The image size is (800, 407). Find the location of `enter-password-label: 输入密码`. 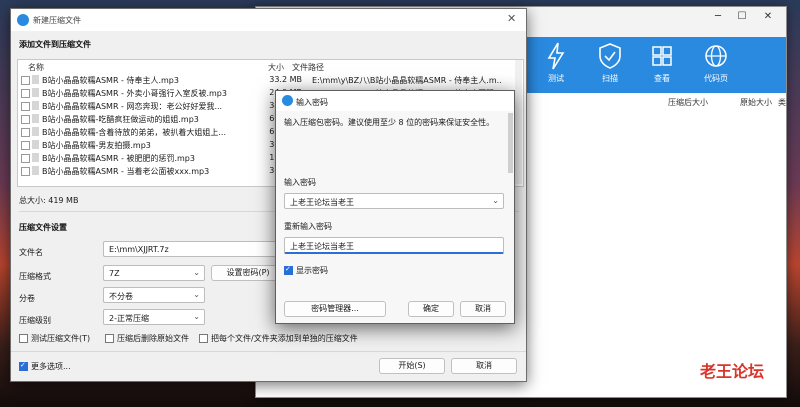

enter-password-label: 输入密码 is located at coordinates (300, 182).